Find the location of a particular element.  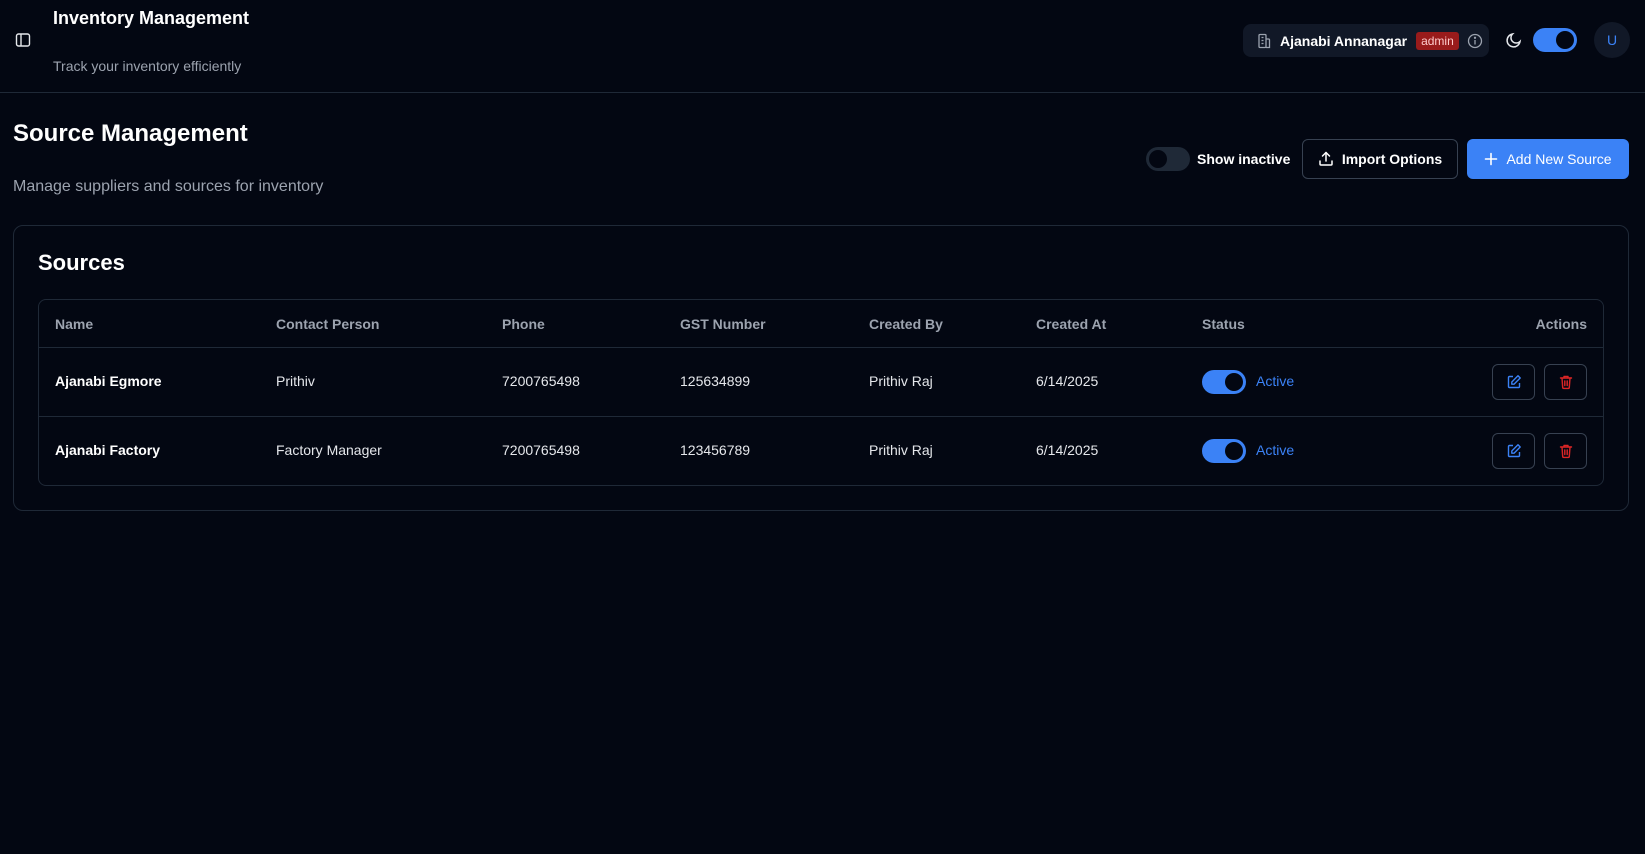

column-header-created-by: Created By is located at coordinates (906, 324).